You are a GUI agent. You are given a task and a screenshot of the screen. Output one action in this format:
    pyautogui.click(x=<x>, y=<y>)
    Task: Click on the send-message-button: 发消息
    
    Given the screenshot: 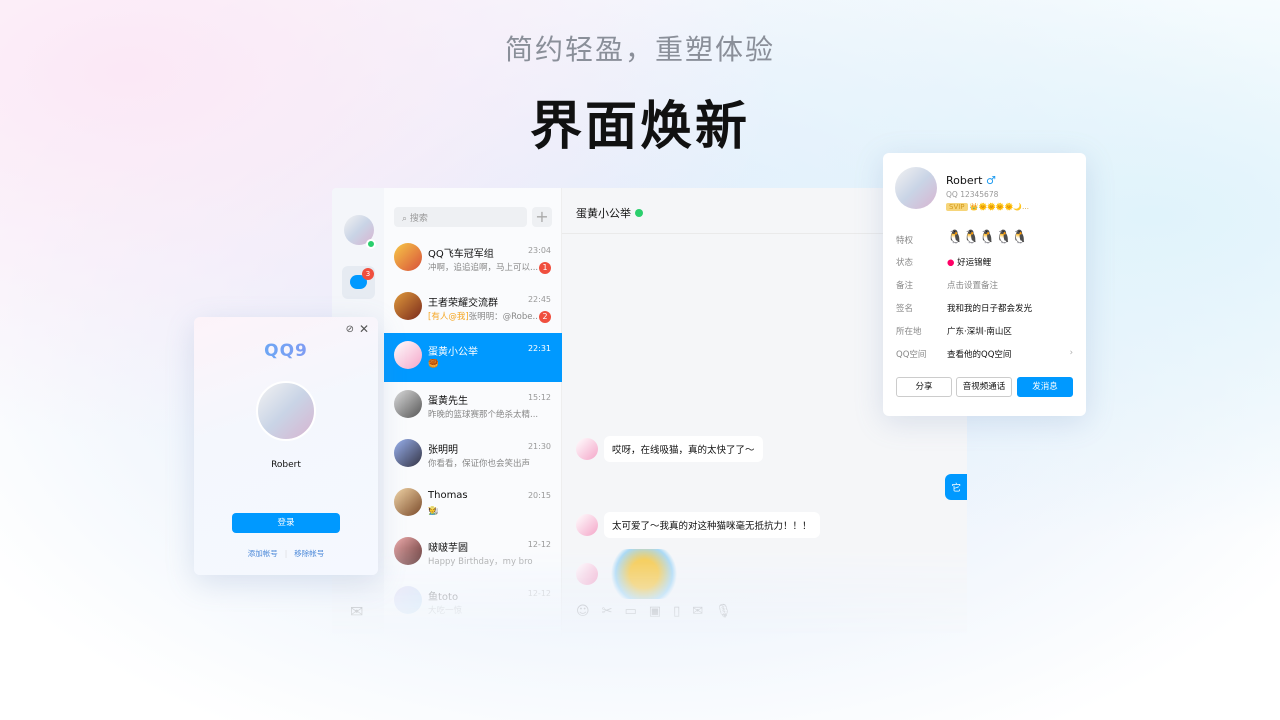 What is the action you would take?
    pyautogui.click(x=1045, y=387)
    